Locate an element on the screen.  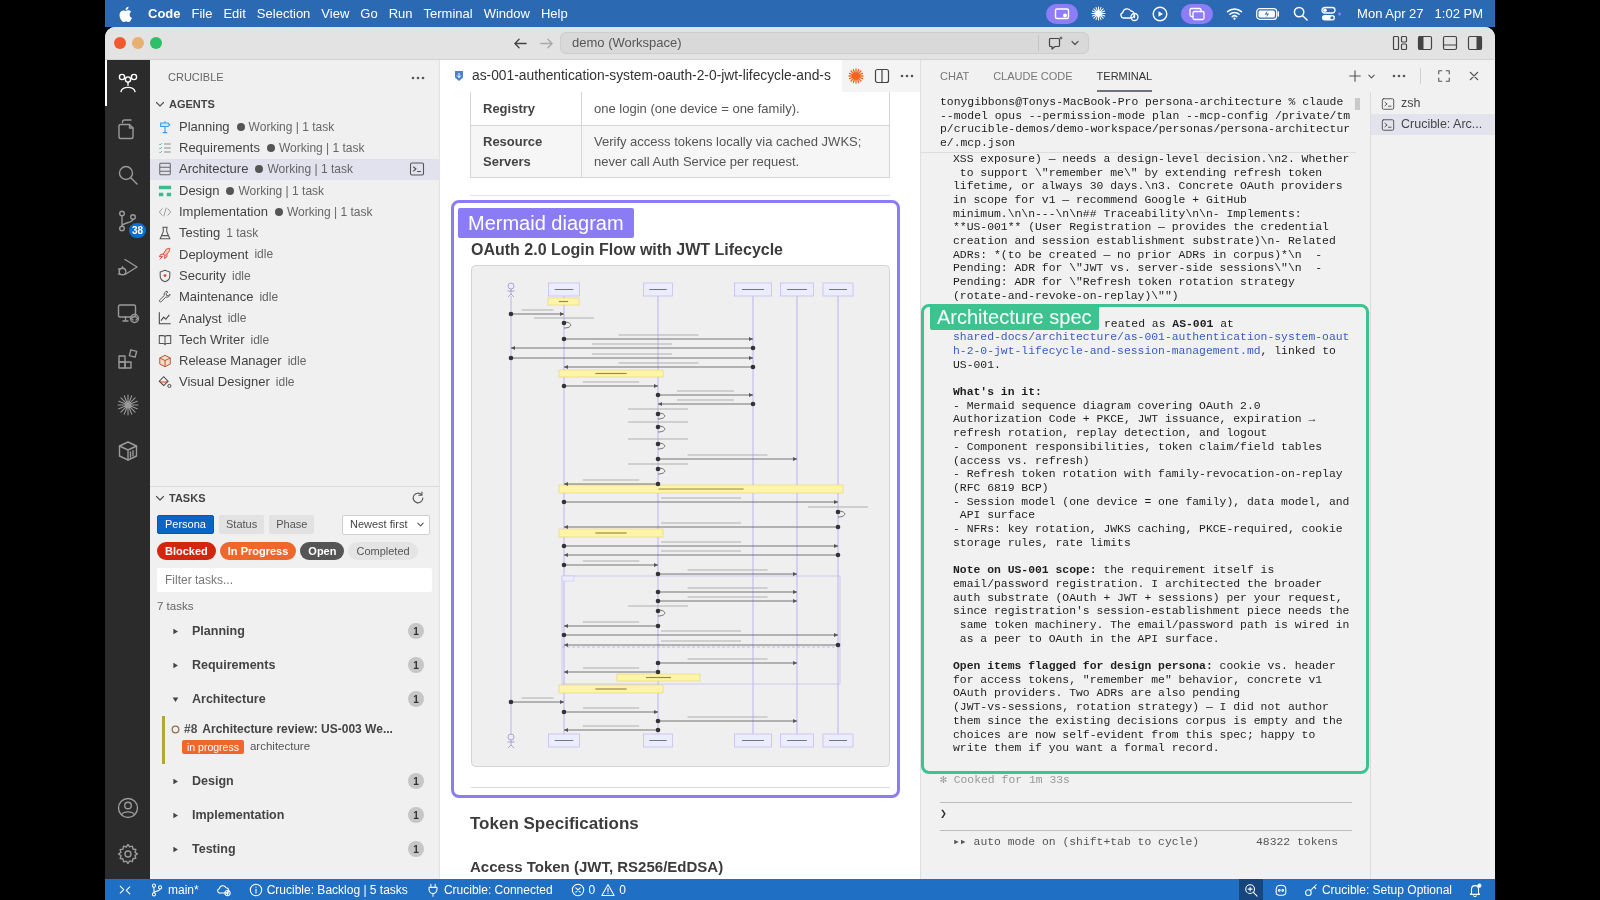
chat-sparkle-icon is located at coordinates (1056, 43).